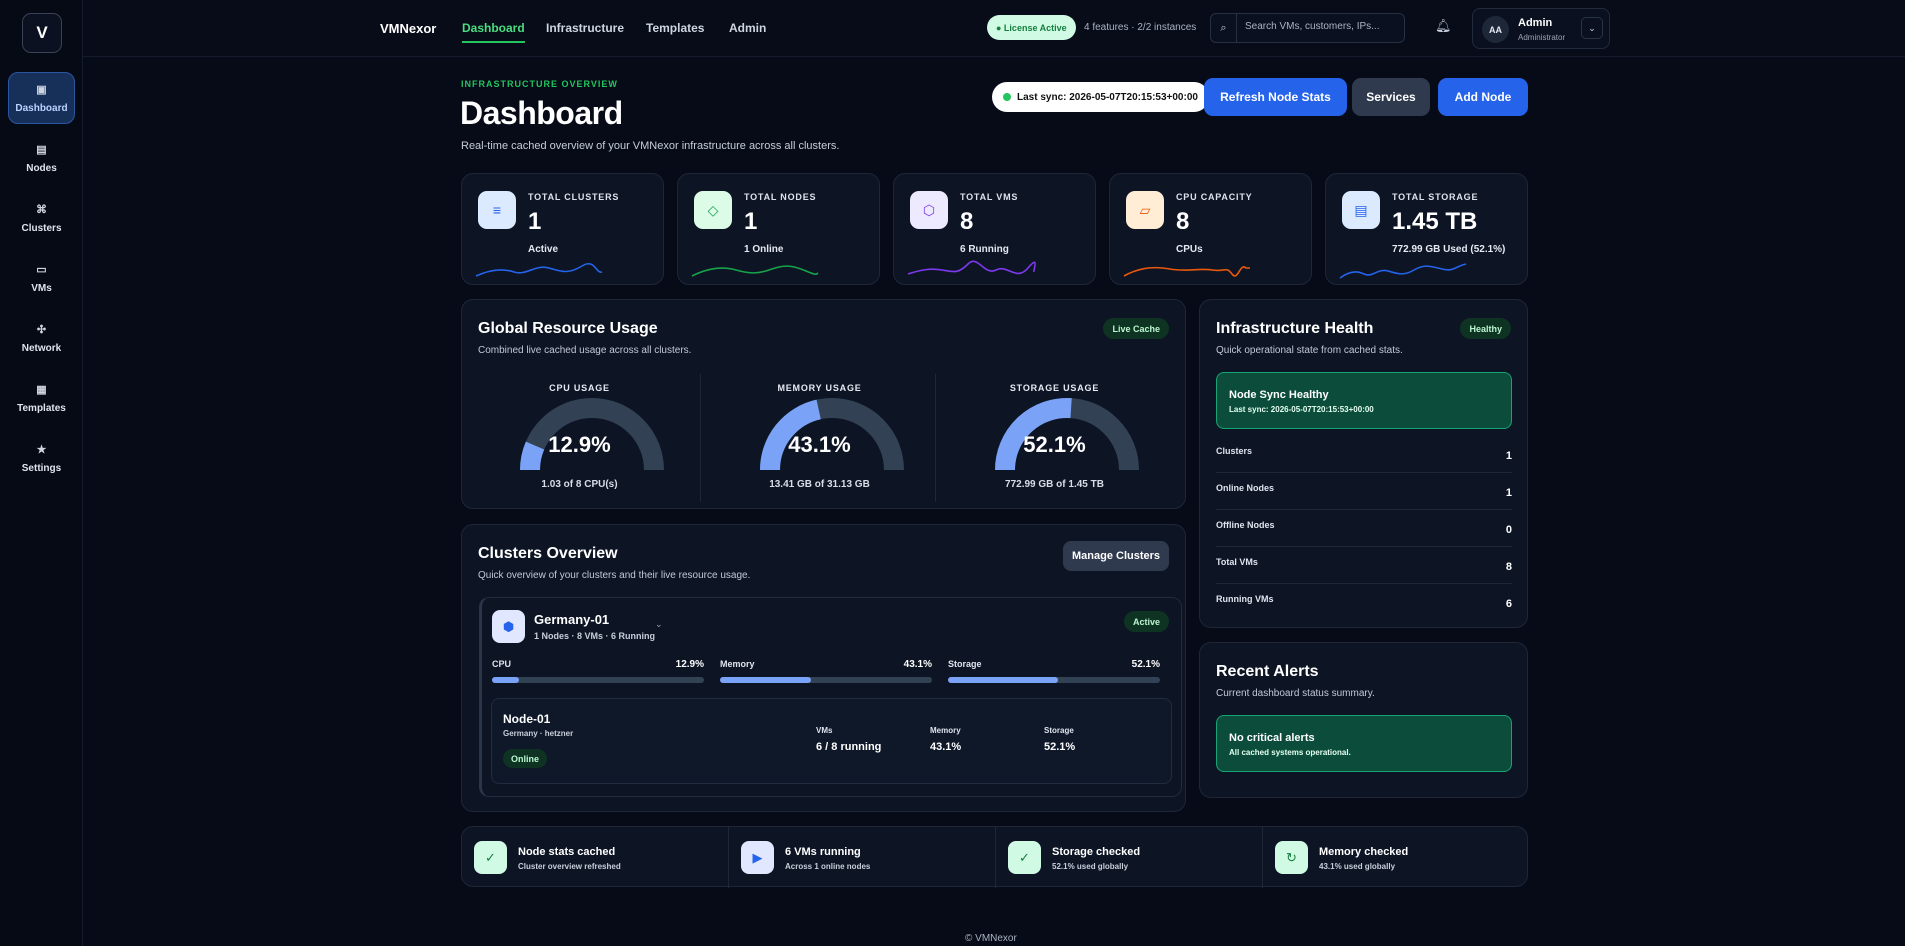  What do you see at coordinates (1224, 28) in the screenshot?
I see `search-icon: ⌕` at bounding box center [1224, 28].